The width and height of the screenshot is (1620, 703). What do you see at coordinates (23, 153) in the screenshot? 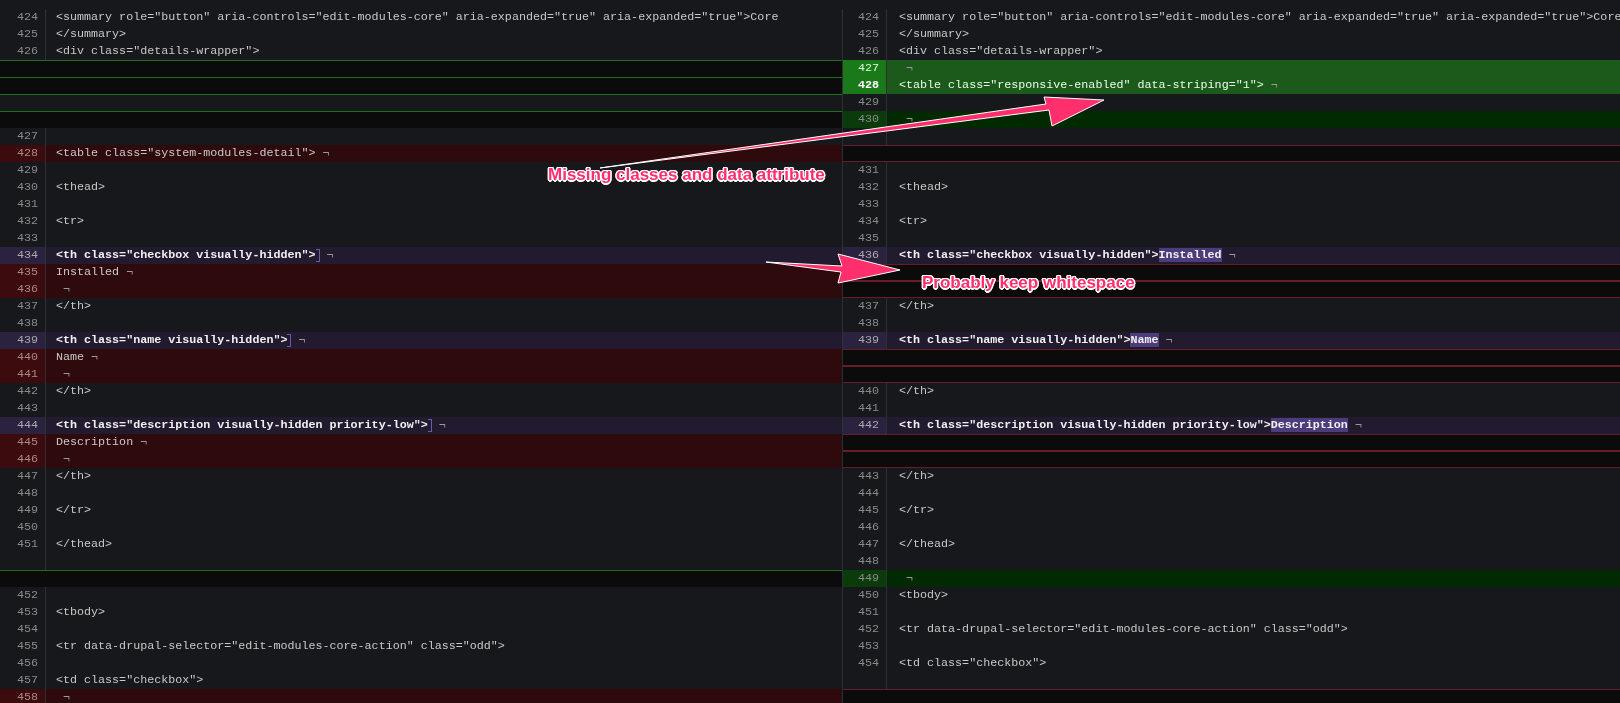
I see `line-number: 428` at bounding box center [23, 153].